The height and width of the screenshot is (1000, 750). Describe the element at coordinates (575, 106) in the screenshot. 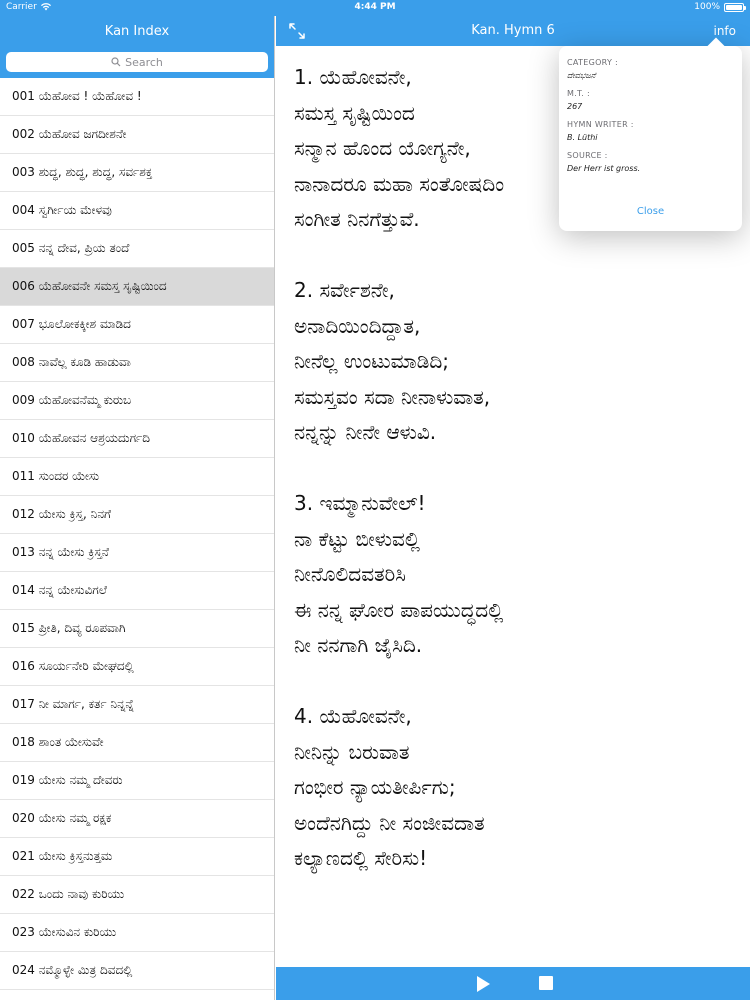

I see `mt-value: 267` at that location.